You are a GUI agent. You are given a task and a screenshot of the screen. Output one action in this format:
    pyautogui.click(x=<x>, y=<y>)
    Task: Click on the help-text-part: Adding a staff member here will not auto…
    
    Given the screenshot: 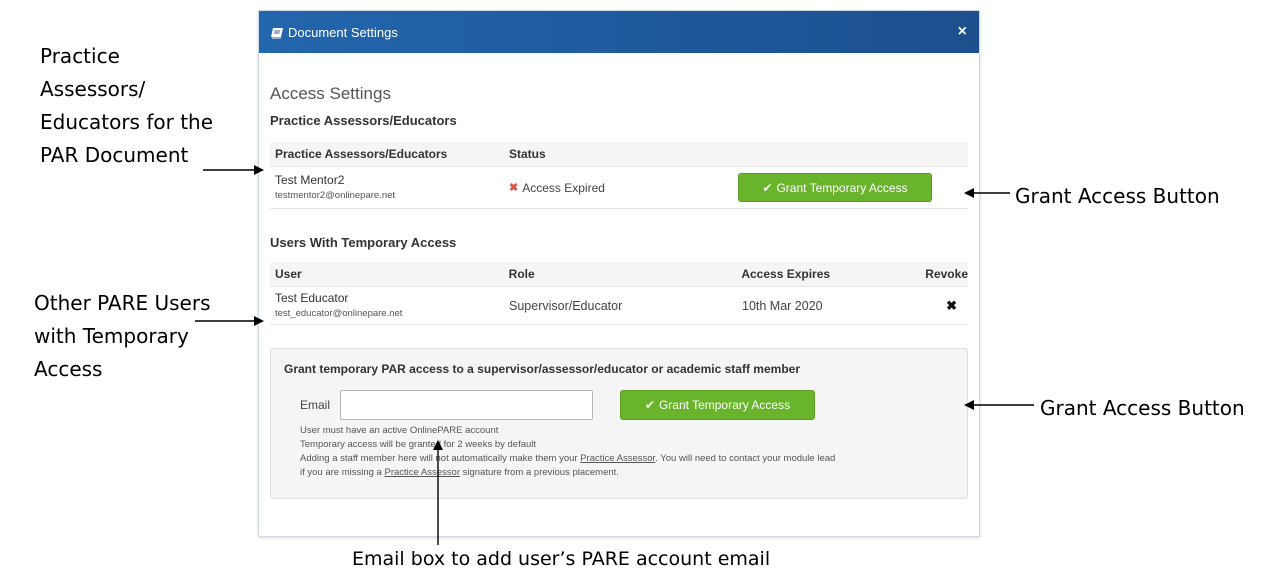 What is the action you would take?
    pyautogui.click(x=440, y=458)
    